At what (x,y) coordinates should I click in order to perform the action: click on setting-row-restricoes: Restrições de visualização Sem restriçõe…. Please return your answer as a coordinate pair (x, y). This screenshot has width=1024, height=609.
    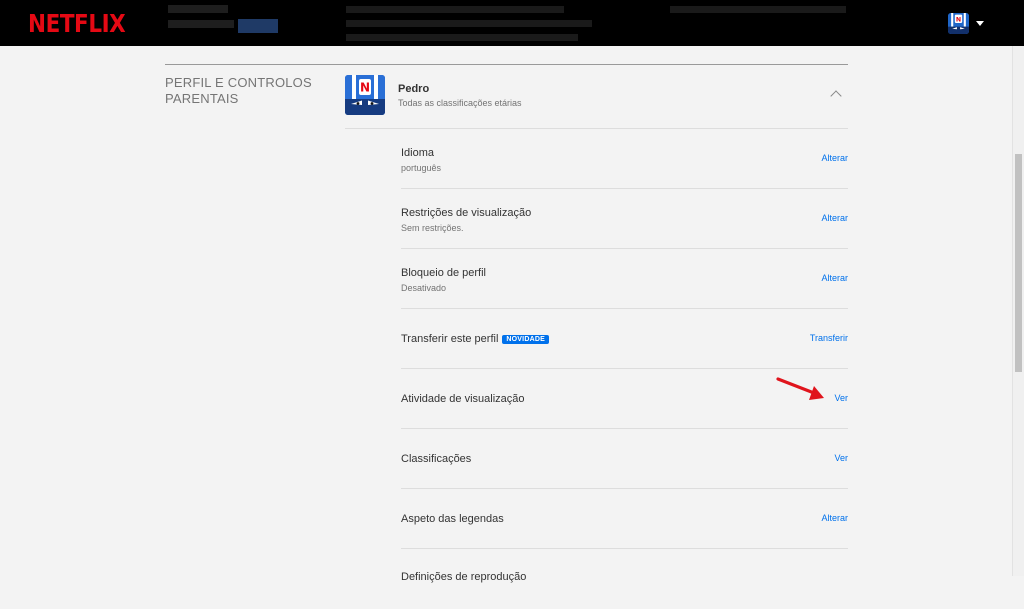
    Looking at the image, I should click on (624, 219).